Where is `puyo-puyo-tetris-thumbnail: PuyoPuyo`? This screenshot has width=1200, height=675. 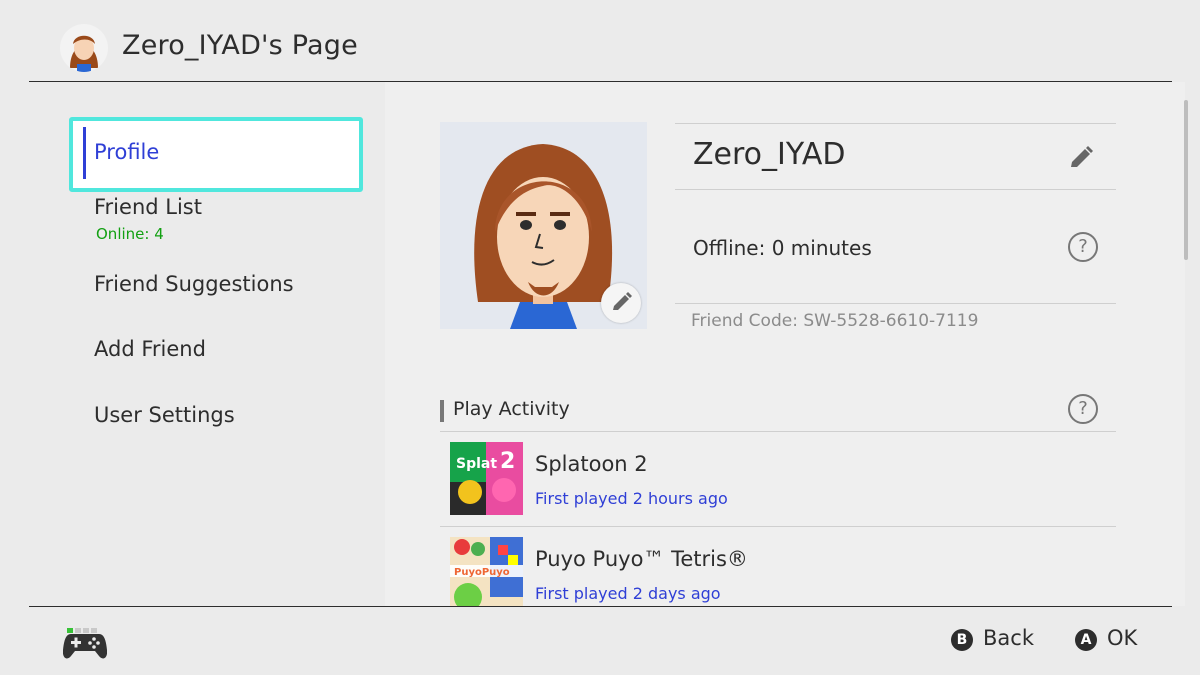 puyo-puyo-tetris-thumbnail: PuyoPuyo is located at coordinates (486, 571).